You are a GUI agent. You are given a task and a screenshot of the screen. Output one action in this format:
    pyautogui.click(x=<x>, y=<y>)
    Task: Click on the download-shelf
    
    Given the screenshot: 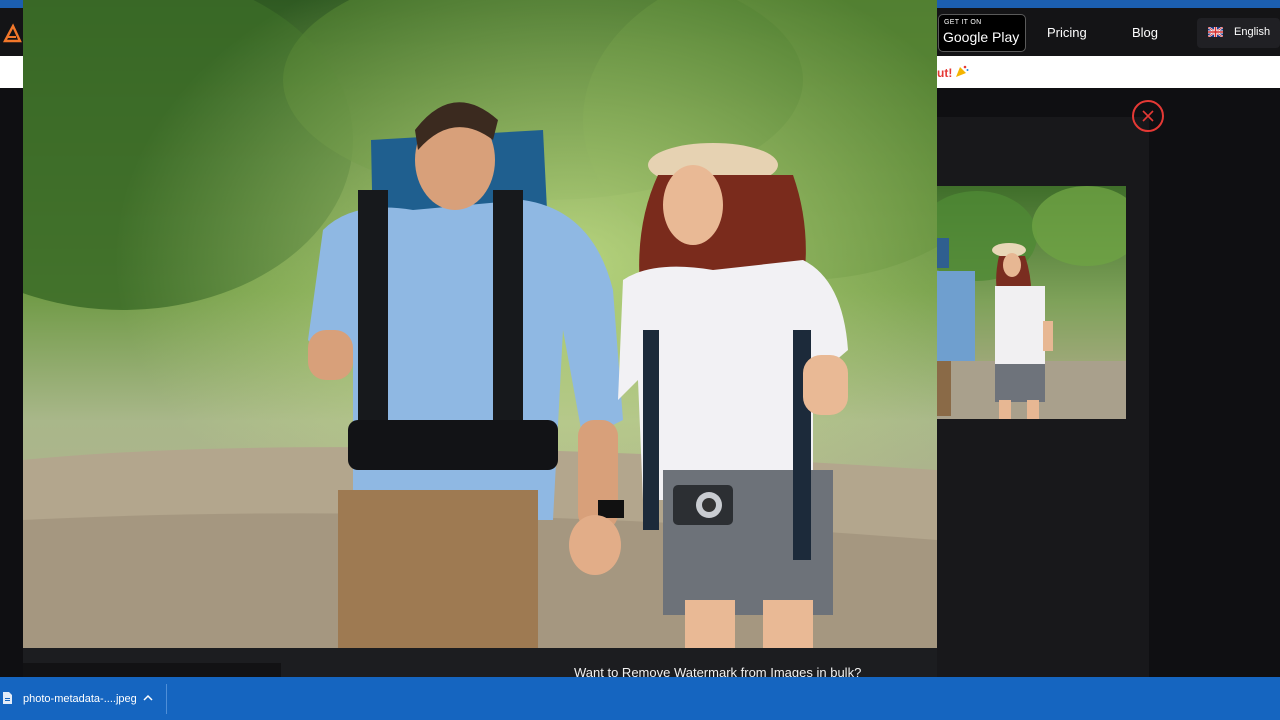 What is the action you would take?
    pyautogui.click(x=640, y=698)
    